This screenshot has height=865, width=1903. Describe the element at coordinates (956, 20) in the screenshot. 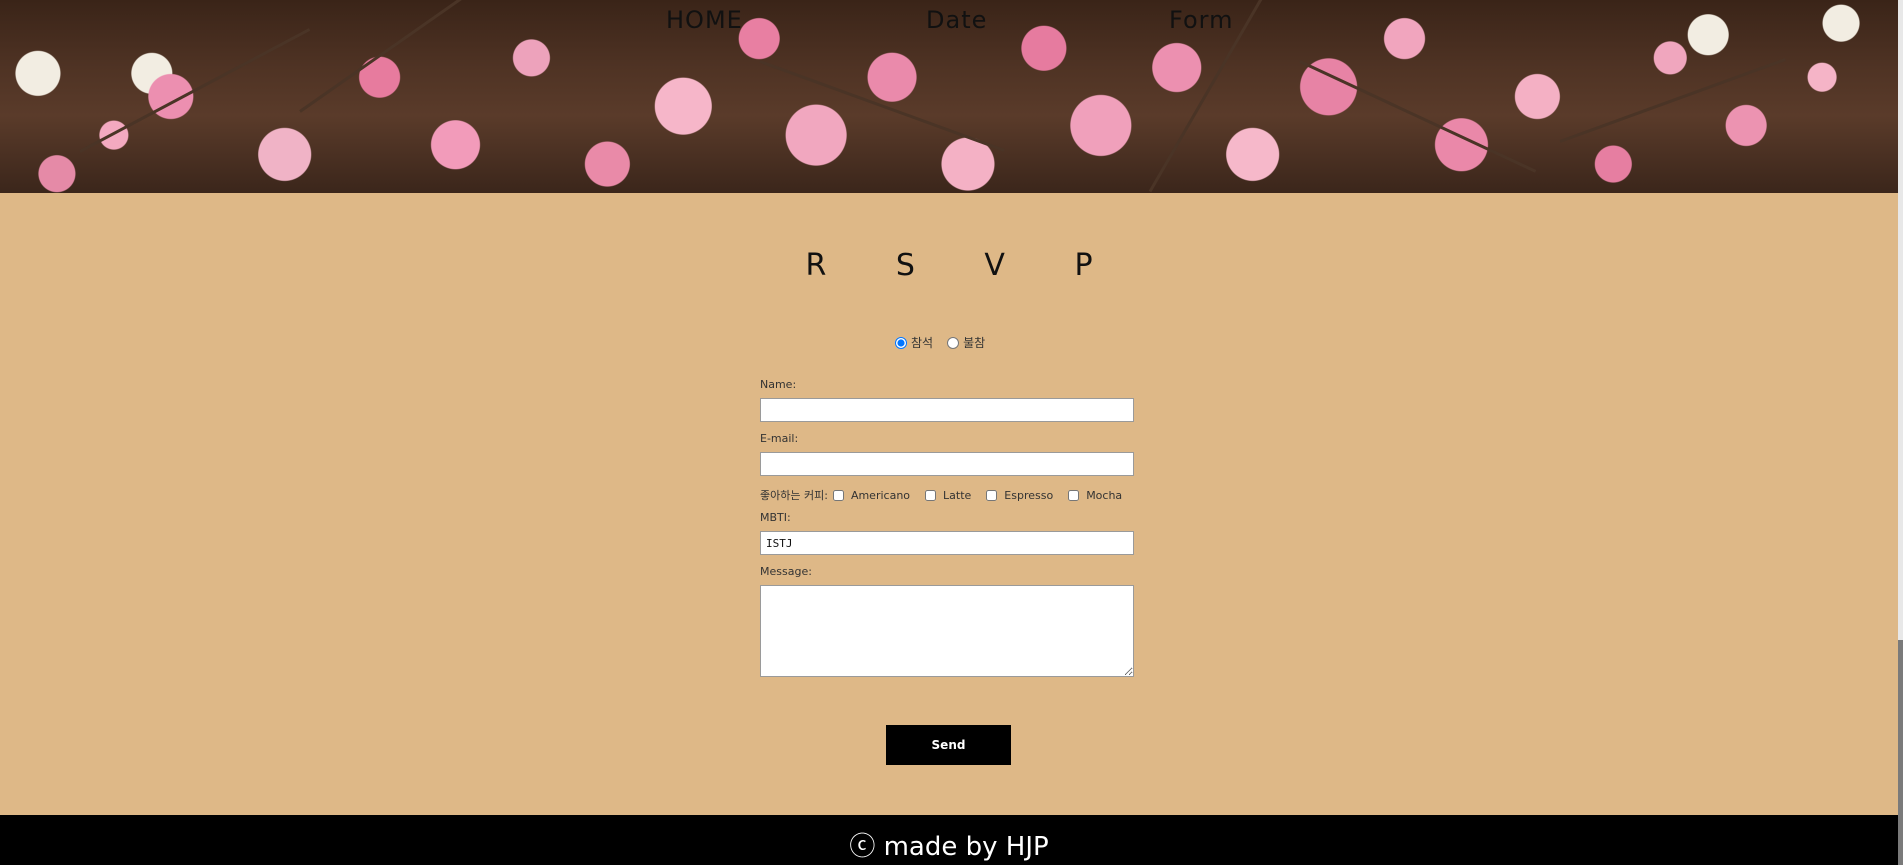

I see `nav-link-date: Date` at that location.